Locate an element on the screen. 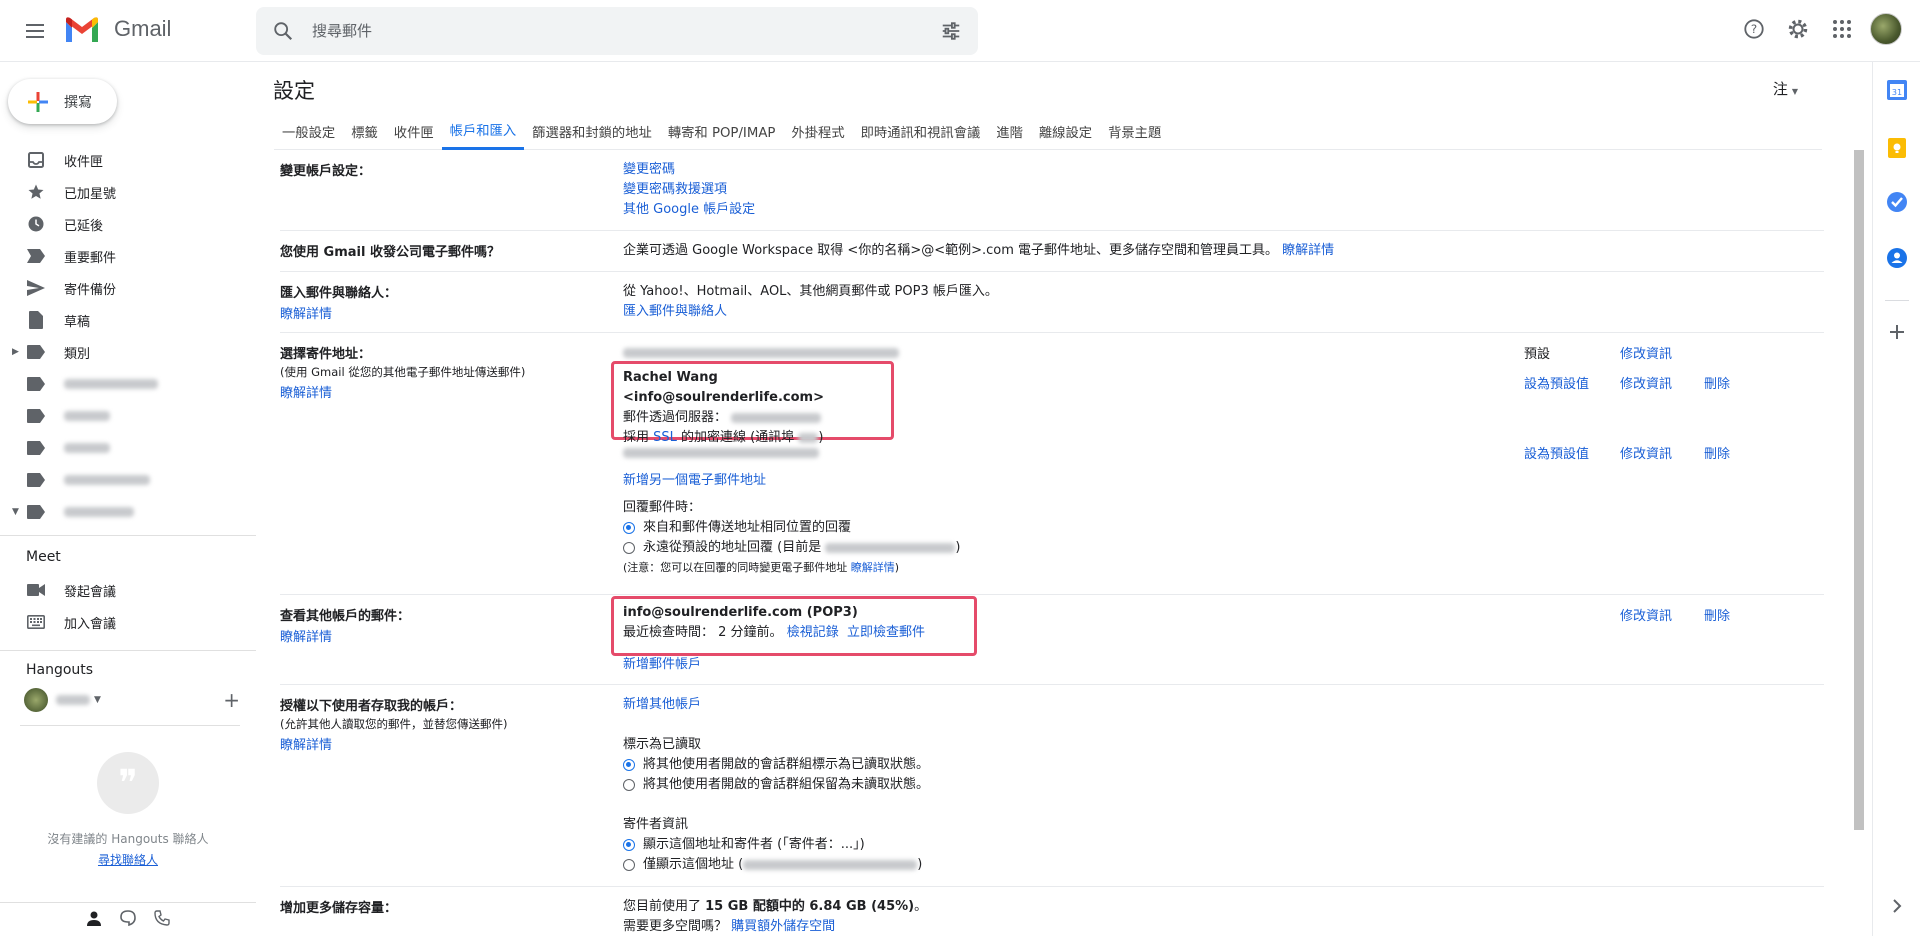 The height and width of the screenshot is (936, 1920). sidebar-item-sent: 寄件備份 is located at coordinates (128, 288).